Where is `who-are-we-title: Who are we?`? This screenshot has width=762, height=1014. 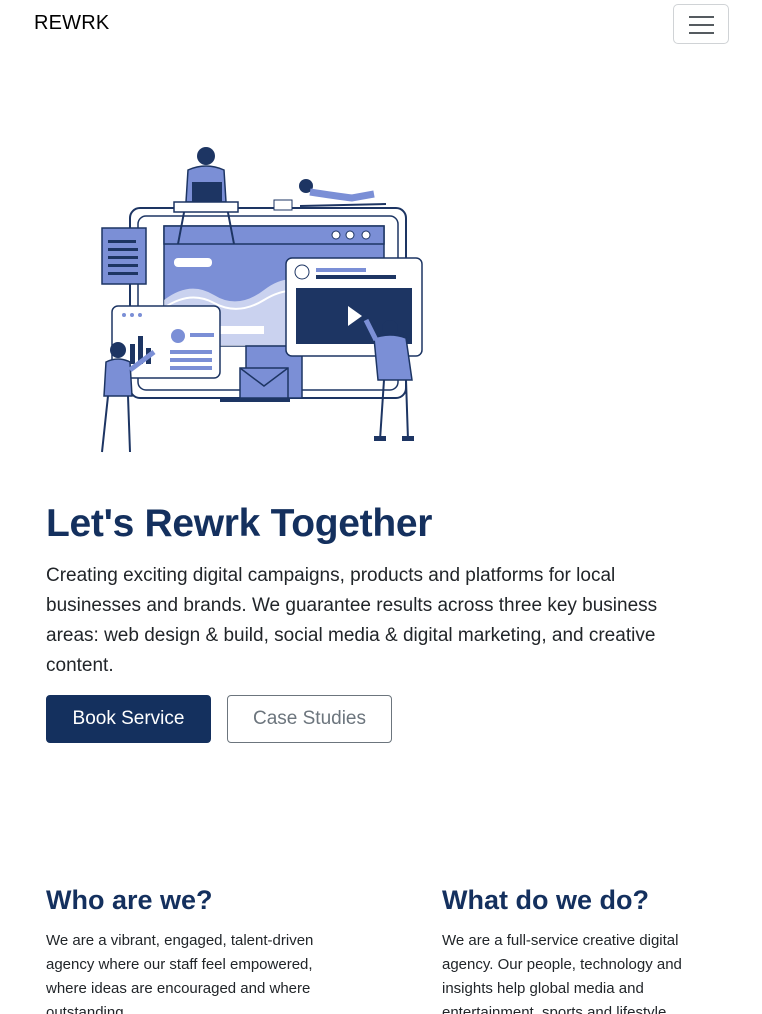
who-are-we-title: Who are we? is located at coordinates (129, 900).